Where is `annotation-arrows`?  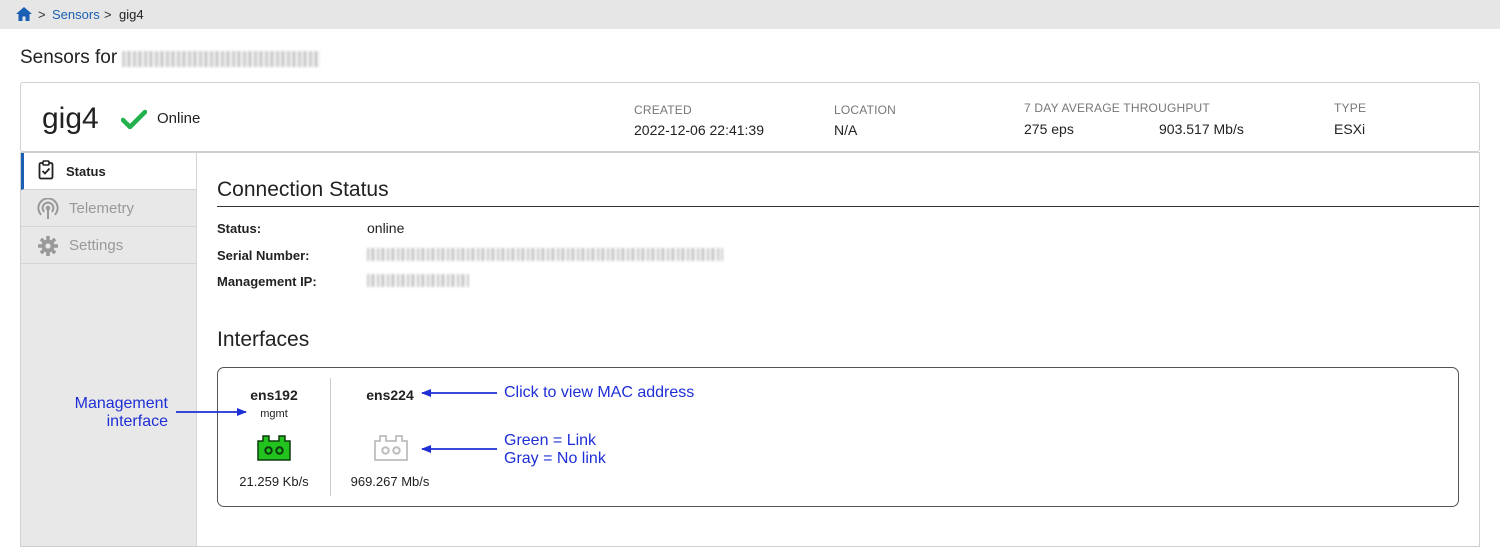
annotation-arrows is located at coordinates (336, 421).